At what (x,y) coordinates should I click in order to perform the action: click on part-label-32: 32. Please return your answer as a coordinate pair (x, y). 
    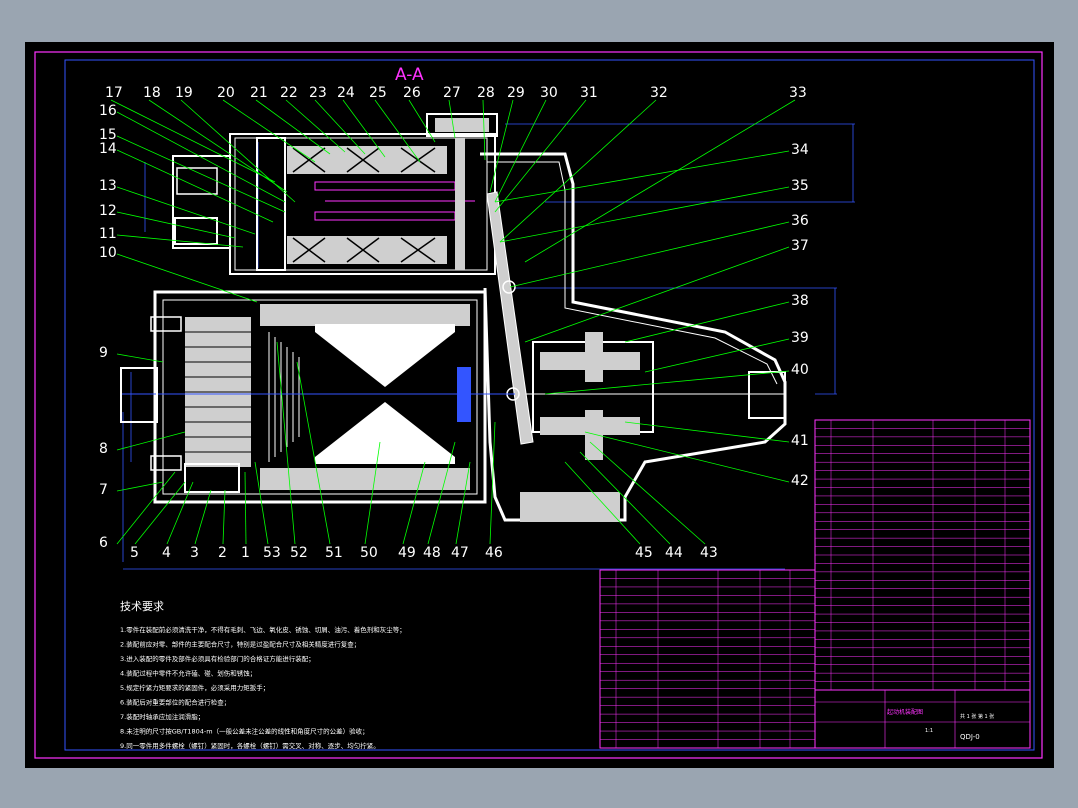
    Looking at the image, I should click on (659, 93).